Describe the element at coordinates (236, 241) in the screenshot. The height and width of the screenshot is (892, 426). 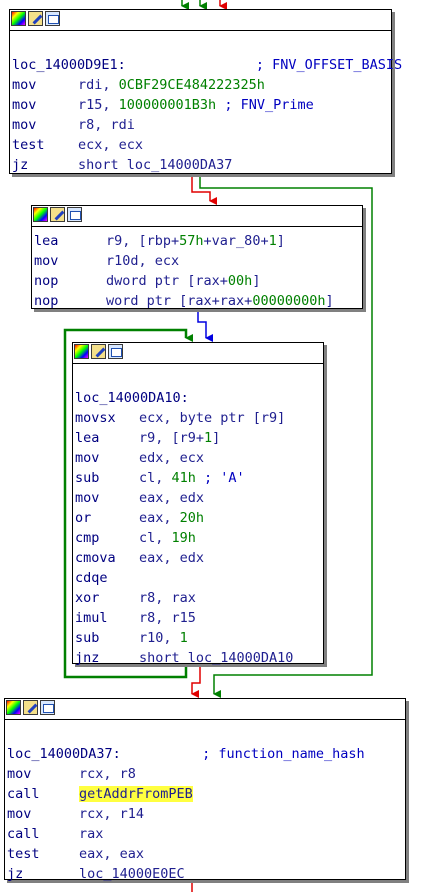
I see `instruction-operand: +var_80+` at that location.